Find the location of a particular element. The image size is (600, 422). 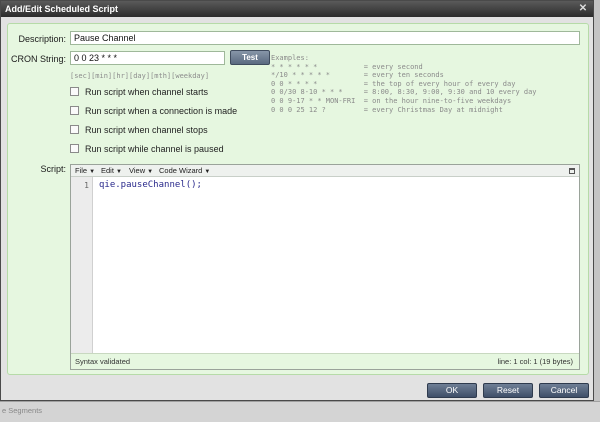

example-expr: 0 0 * * * * is located at coordinates (294, 83).